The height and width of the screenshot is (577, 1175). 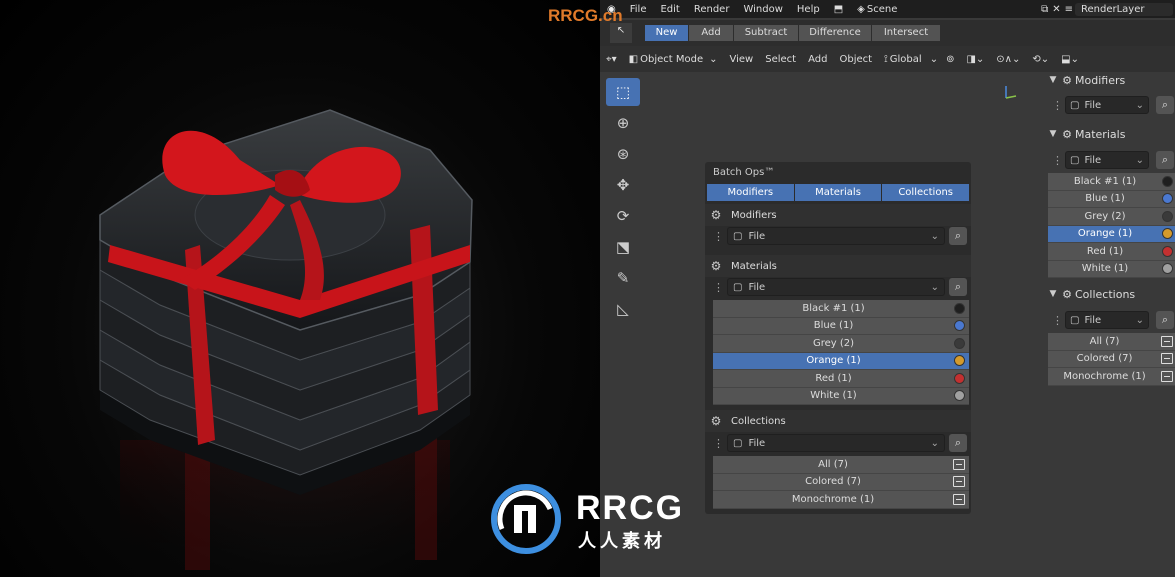 What do you see at coordinates (909, 59) in the screenshot?
I see `orientation-select: Global` at bounding box center [909, 59].